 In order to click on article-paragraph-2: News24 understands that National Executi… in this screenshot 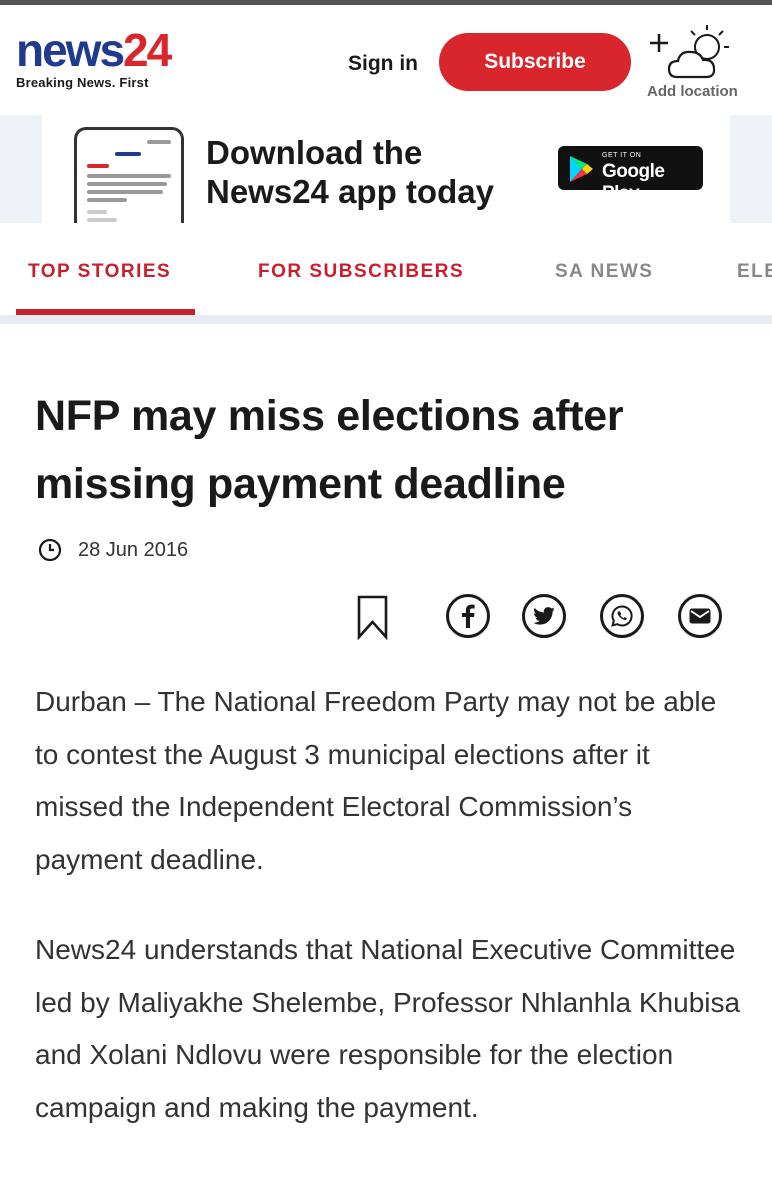, I will do `click(388, 1028)`.